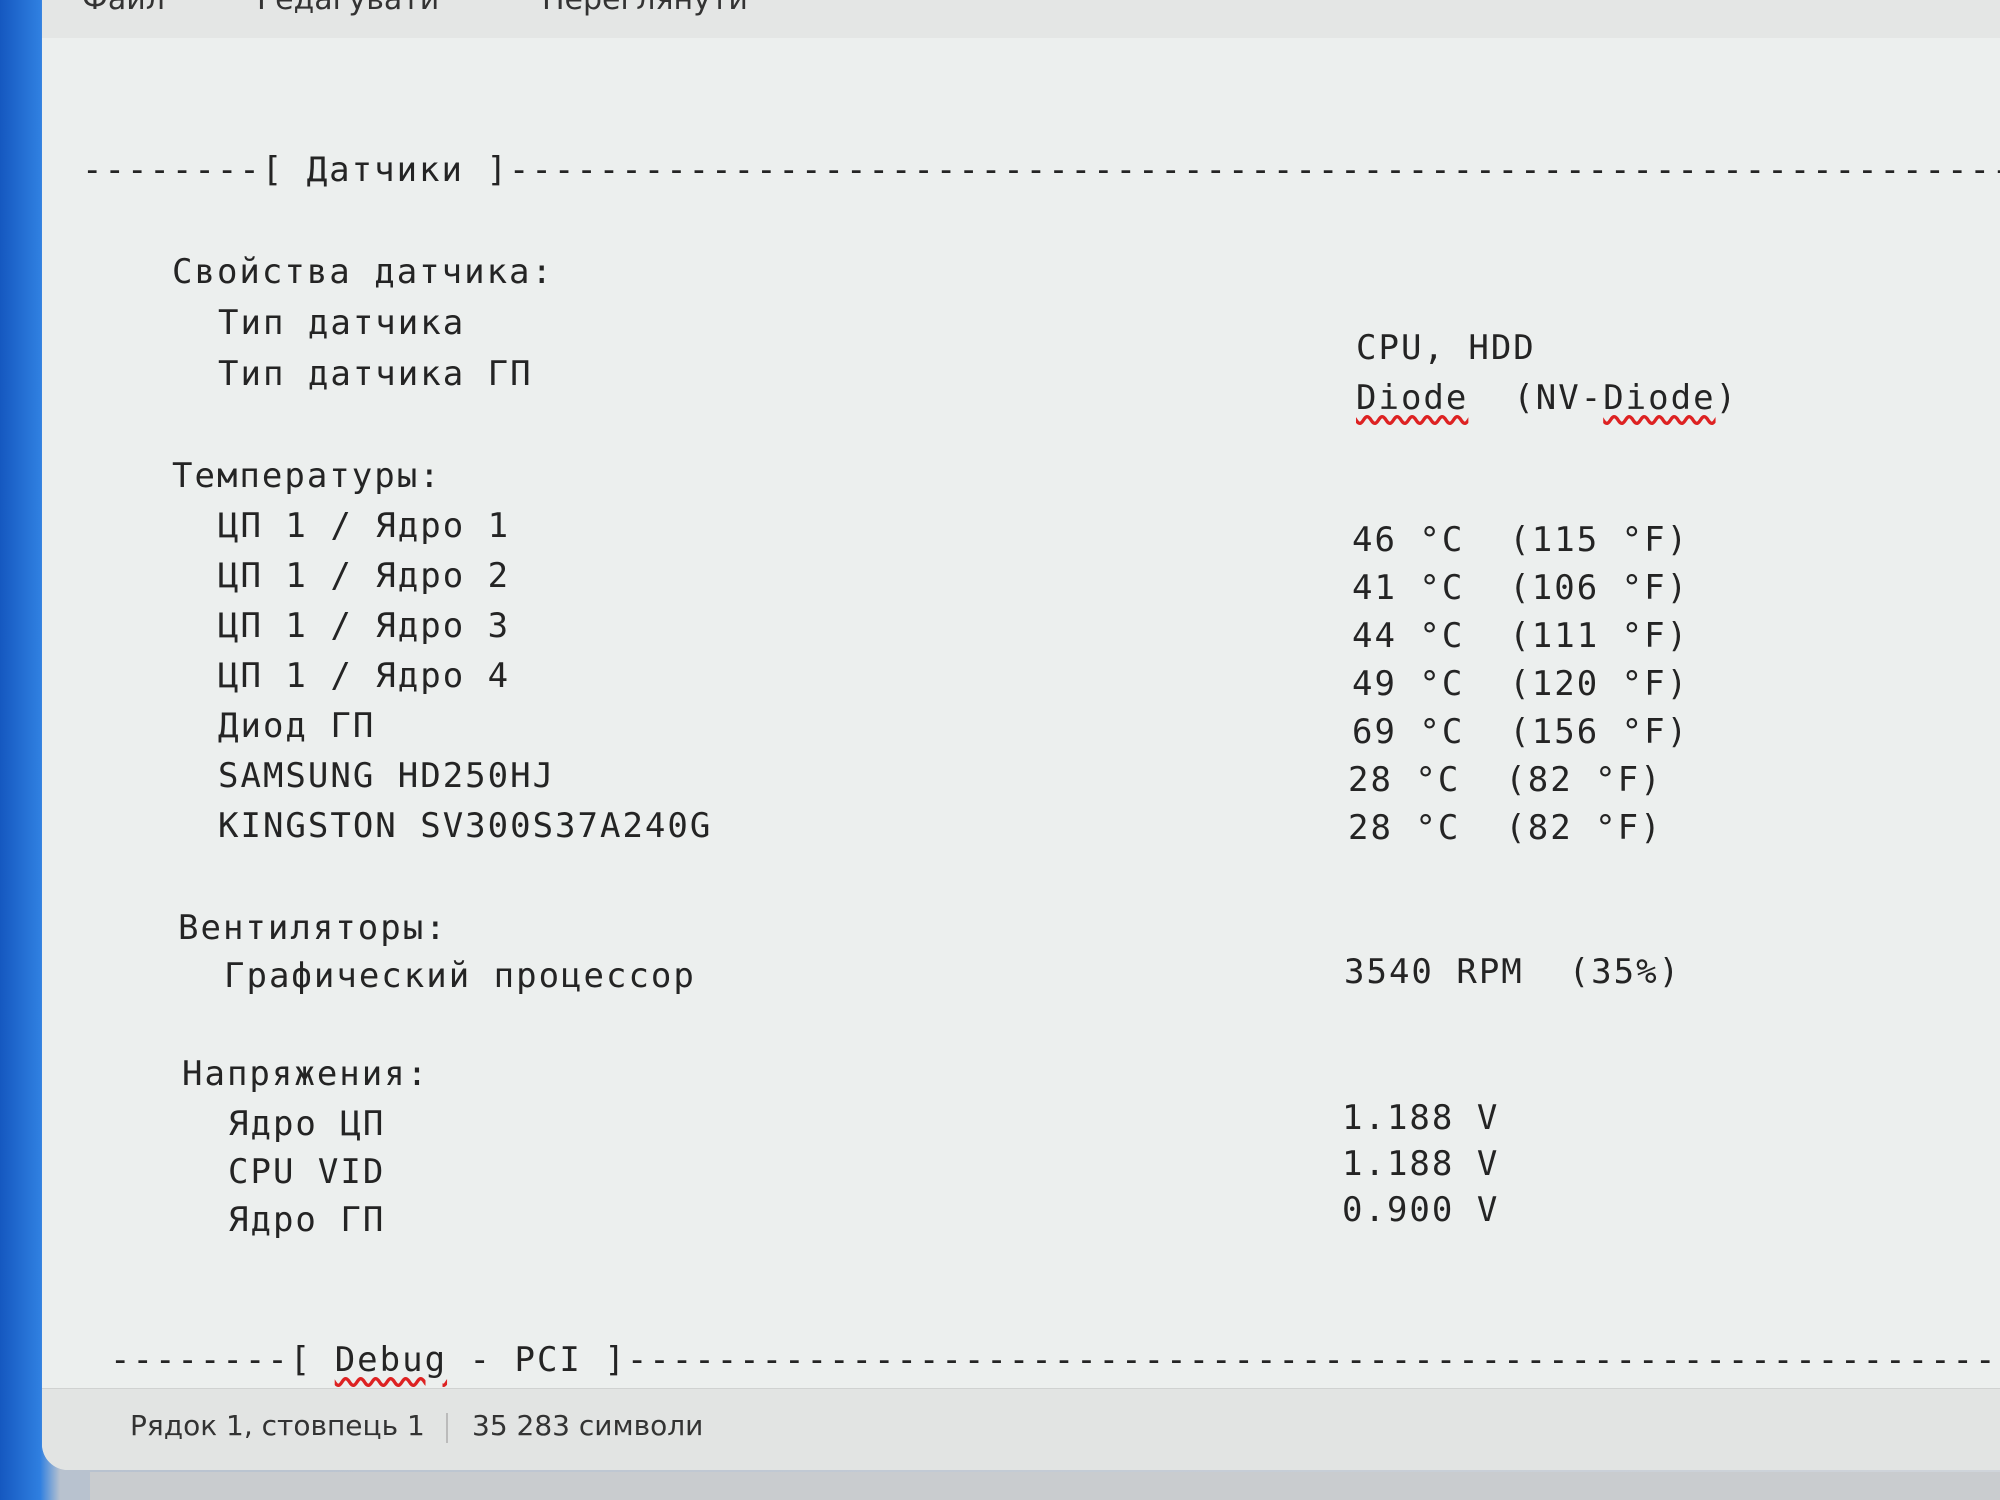  Describe the element at coordinates (363, 272) in the screenshot. I see `sensor-props-title: Свойства датчика:` at that location.